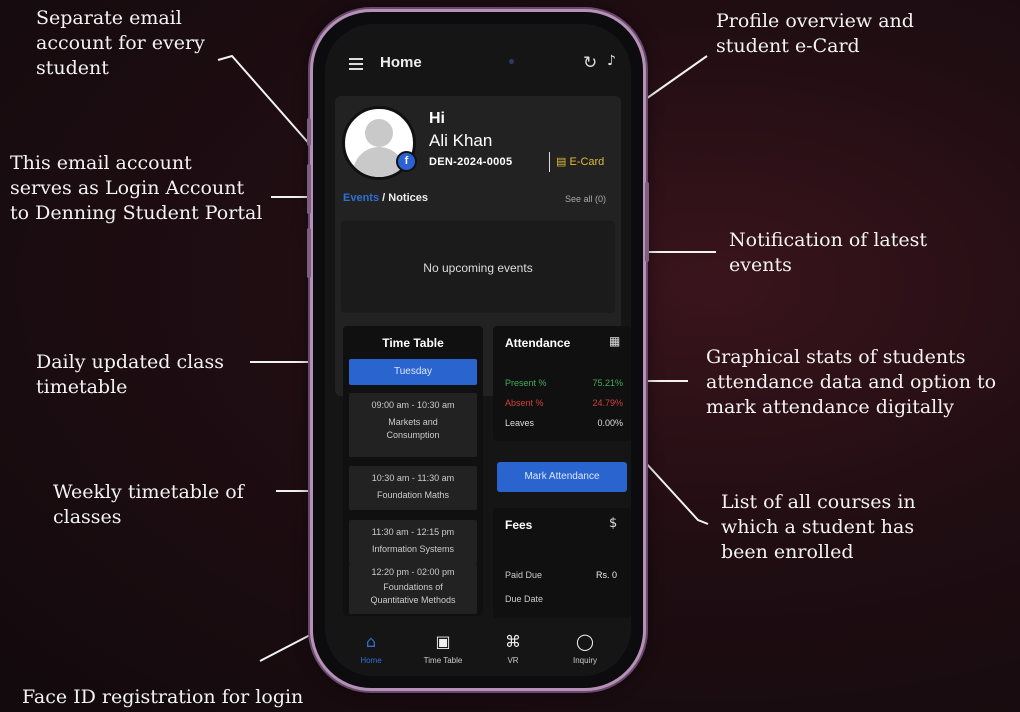  Describe the element at coordinates (461, 140) in the screenshot. I see `student-name: Ali Khan` at that location.